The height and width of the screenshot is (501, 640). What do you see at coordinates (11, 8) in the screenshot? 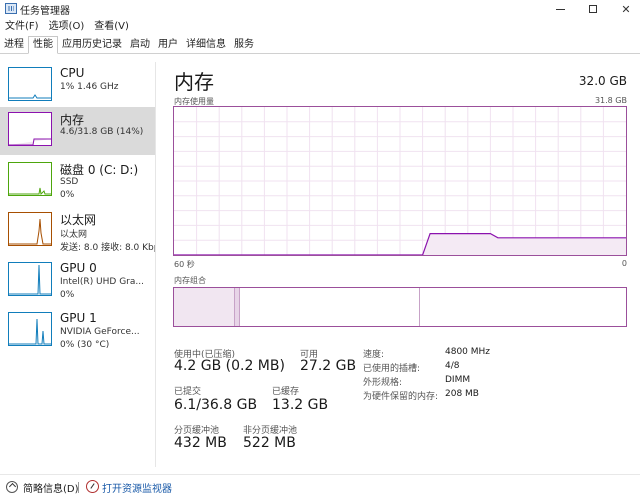
I see `task-manager-icon` at bounding box center [11, 8].